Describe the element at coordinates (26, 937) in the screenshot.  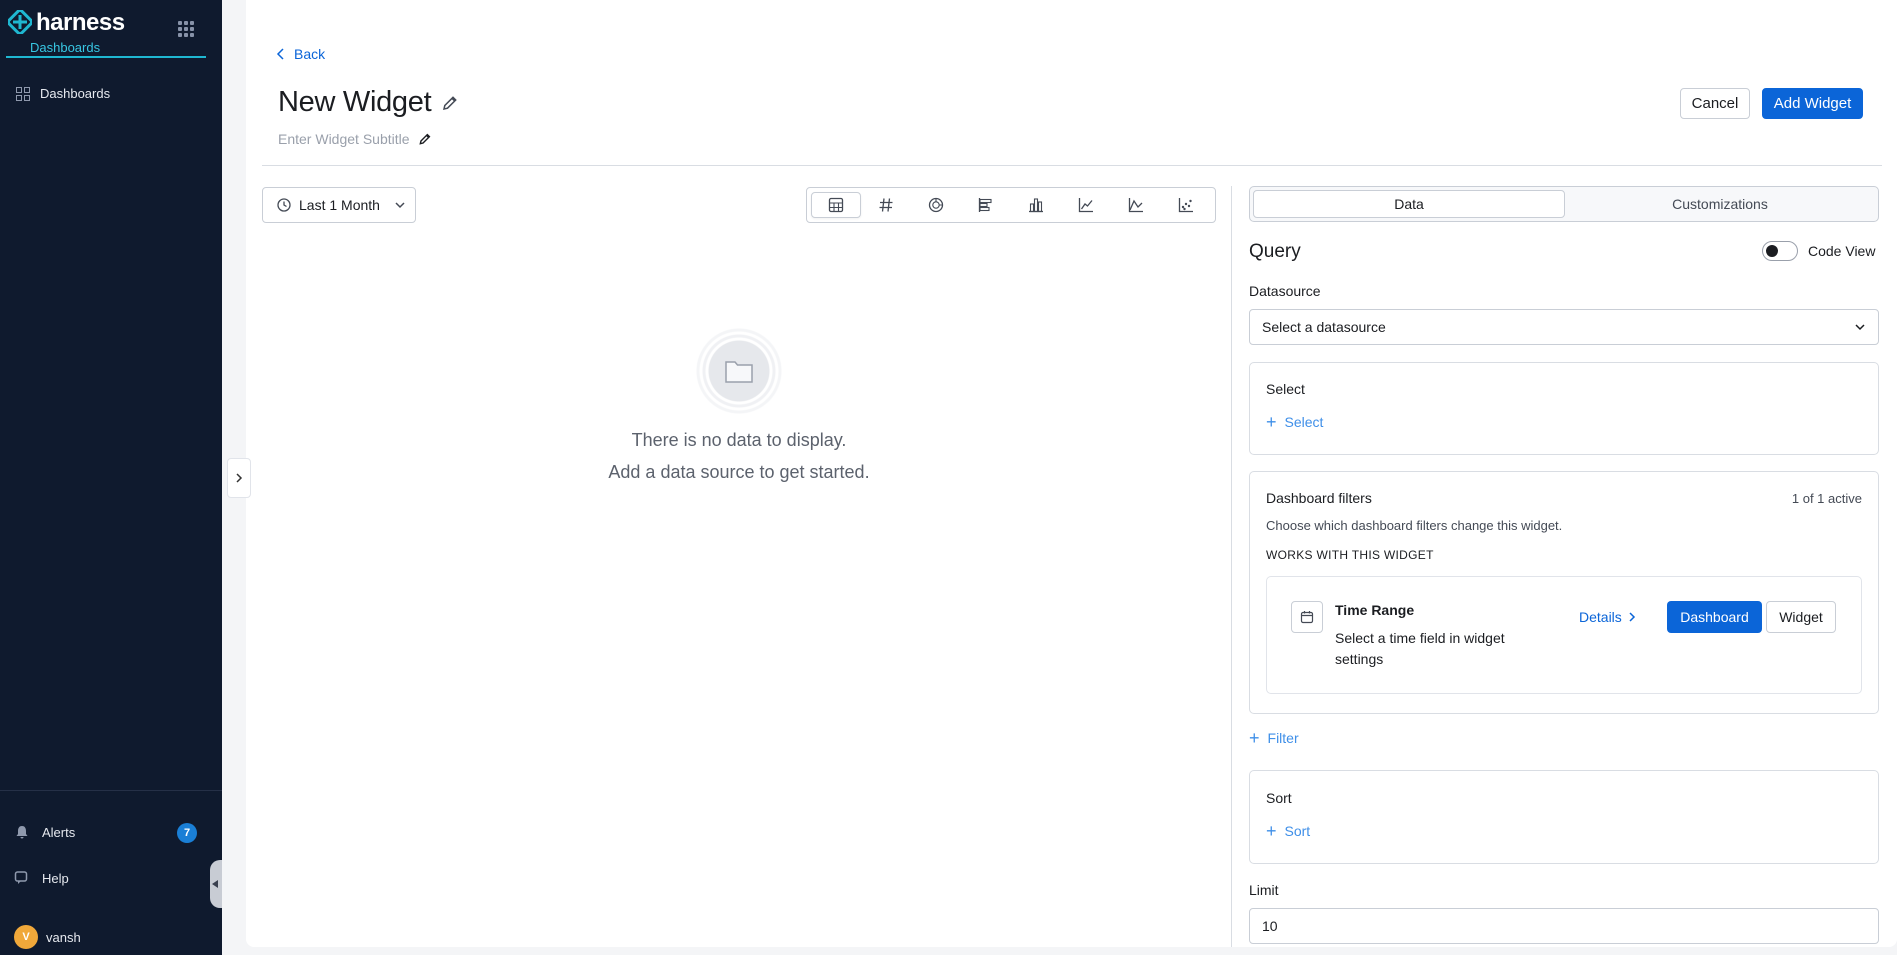
I see `avatar: V` at that location.